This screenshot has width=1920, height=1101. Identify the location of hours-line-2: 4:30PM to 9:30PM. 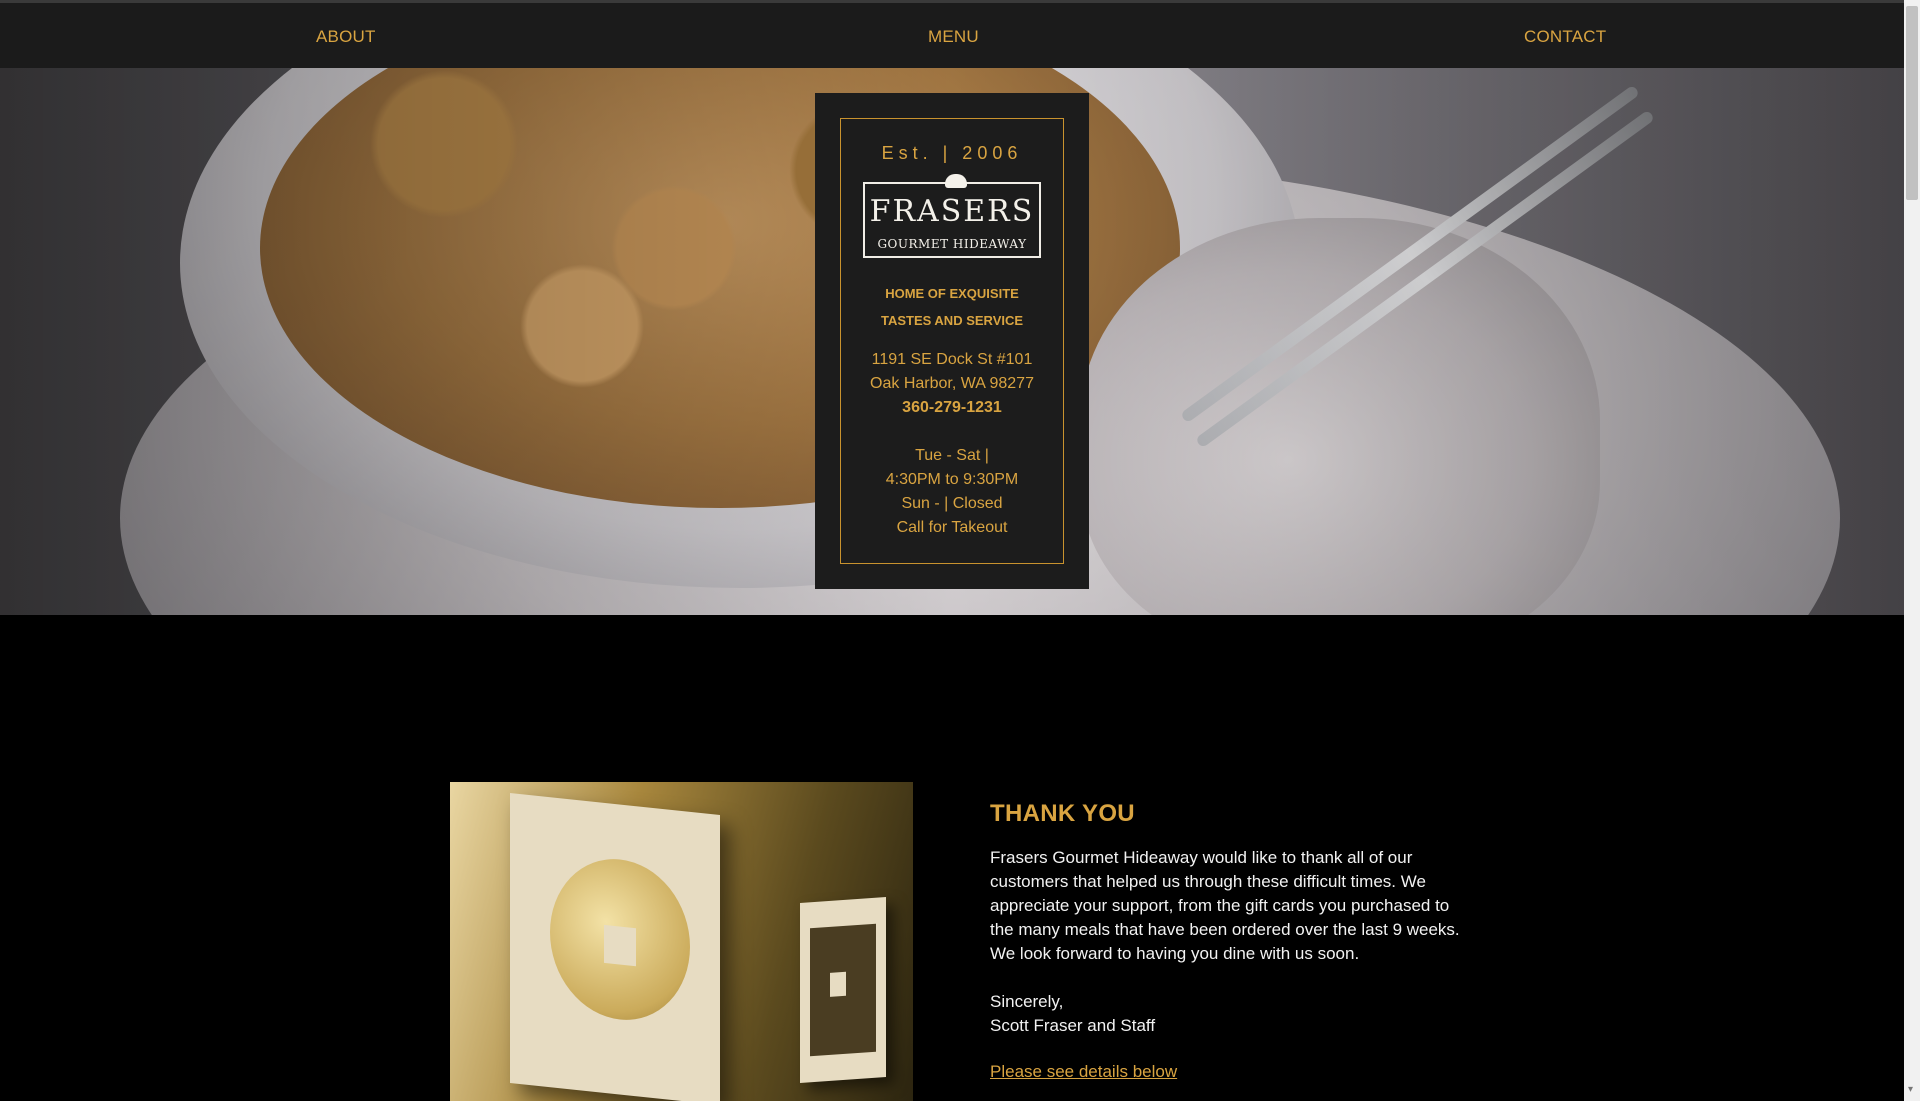
(952, 479).